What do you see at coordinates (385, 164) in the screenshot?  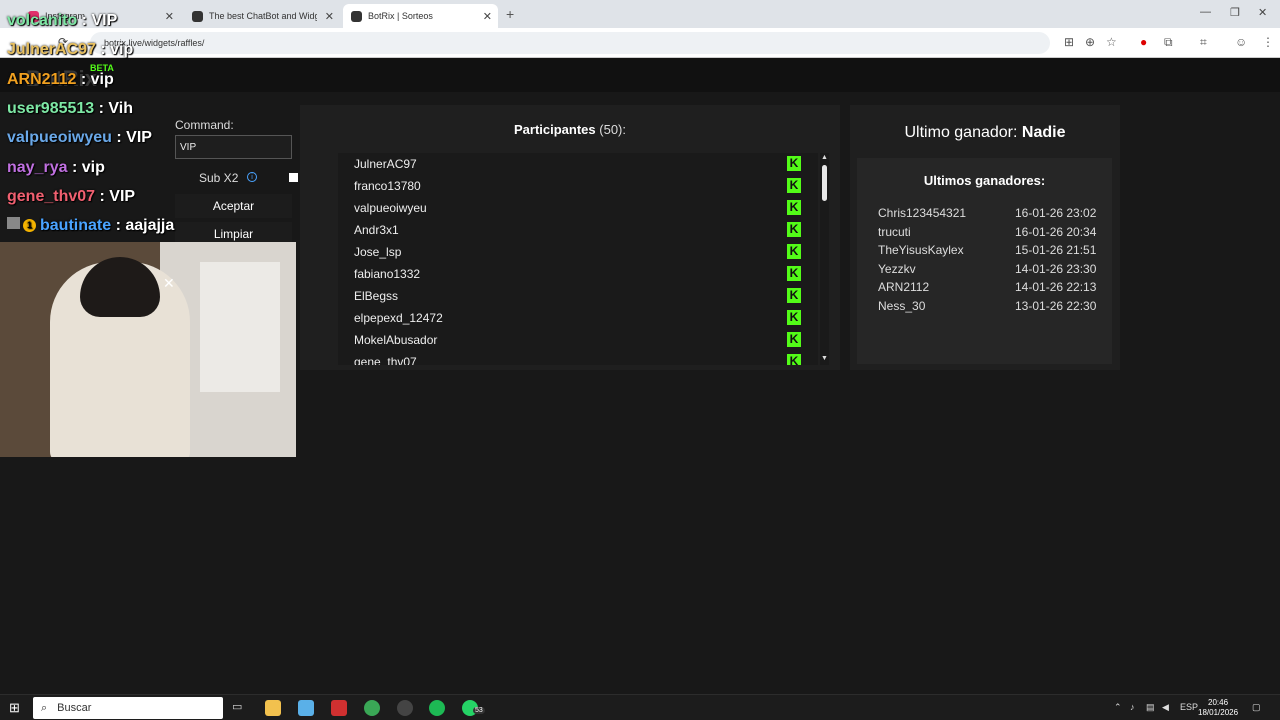 I see `participant-name: JulnerAC97` at bounding box center [385, 164].